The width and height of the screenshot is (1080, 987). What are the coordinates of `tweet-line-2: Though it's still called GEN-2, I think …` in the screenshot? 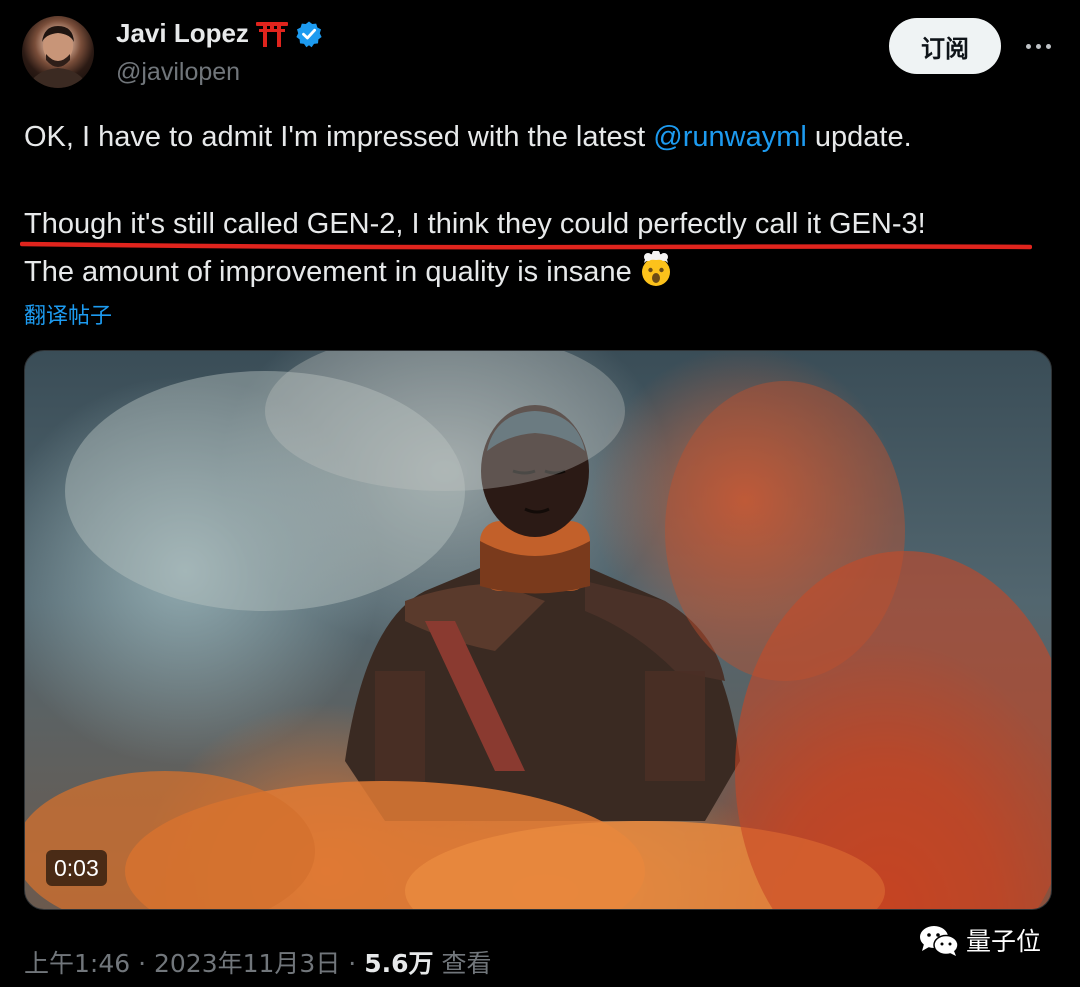 It's located at (475, 224).